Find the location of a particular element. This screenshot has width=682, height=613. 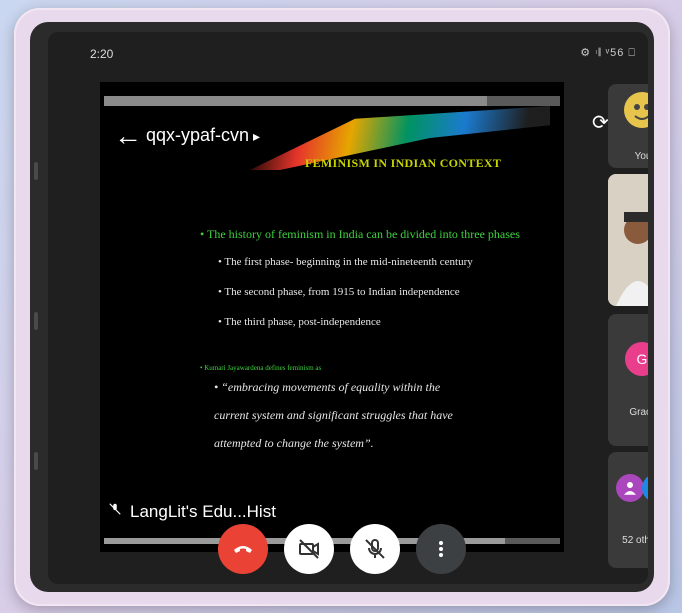

camera-toggle-button is located at coordinates (309, 549).